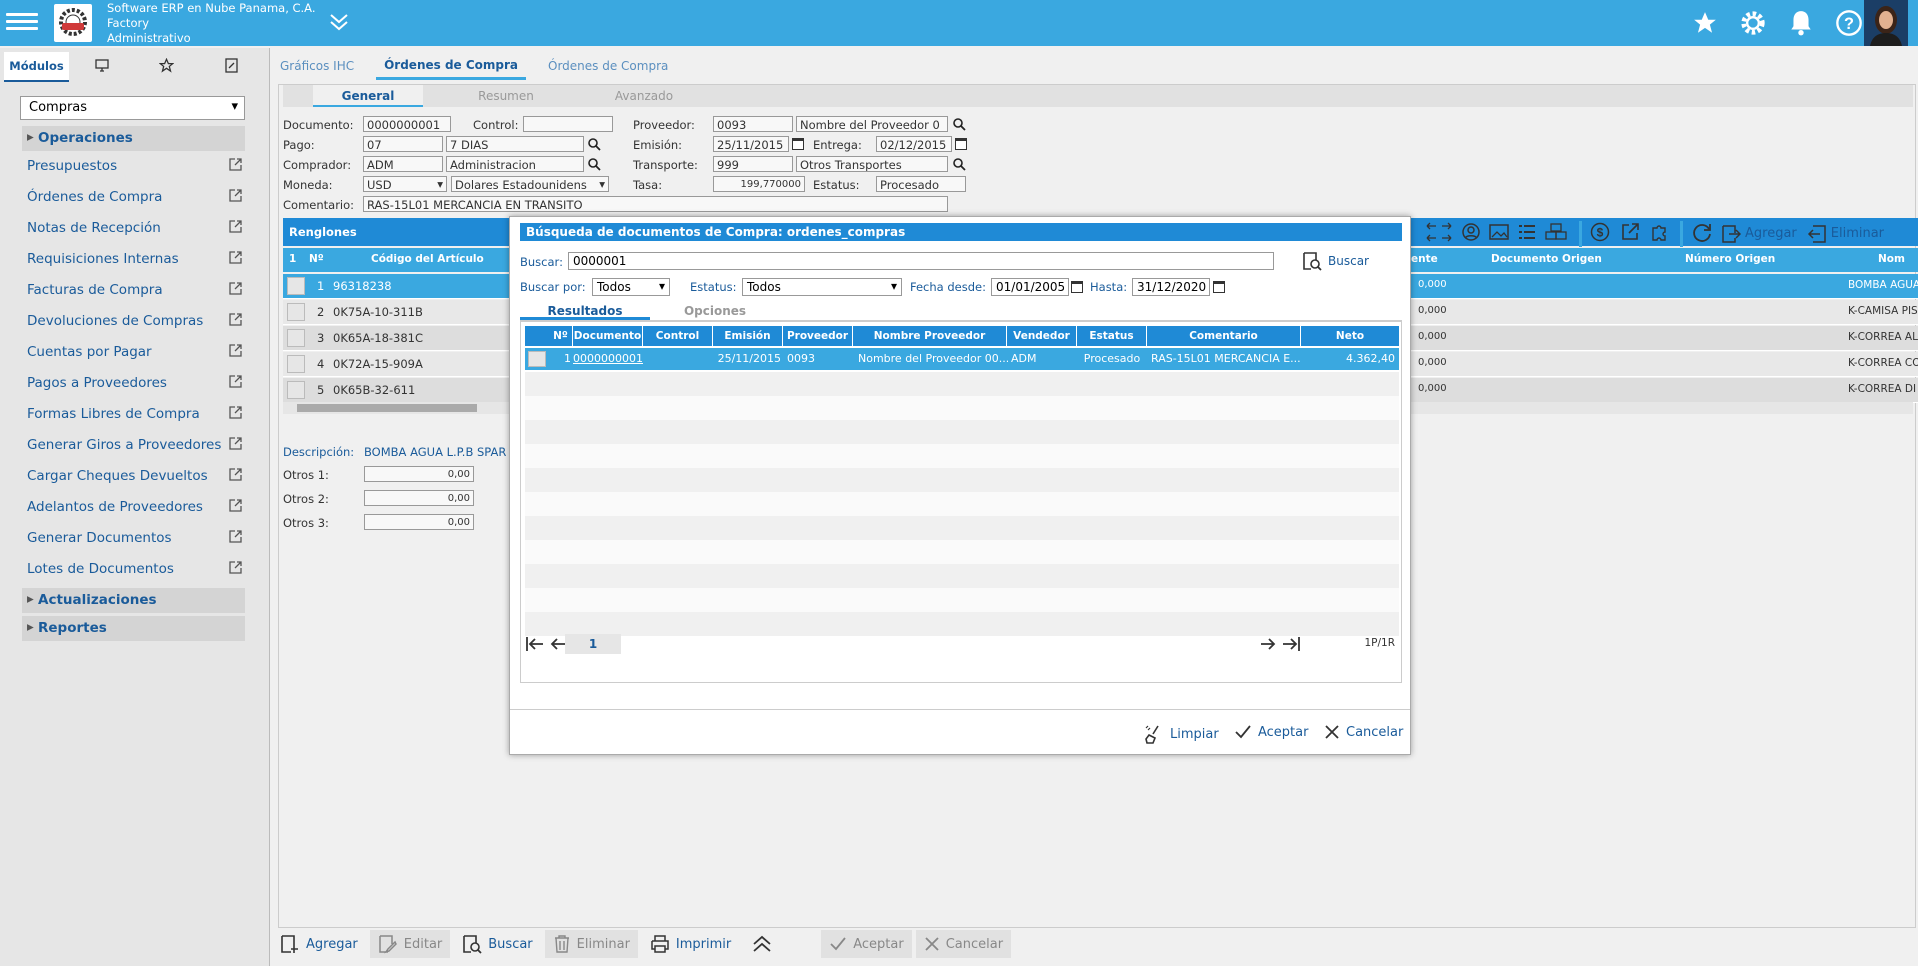 Image resolution: width=1918 pixels, height=966 pixels. Describe the element at coordinates (593, 644) in the screenshot. I see `current-page: 1` at that location.